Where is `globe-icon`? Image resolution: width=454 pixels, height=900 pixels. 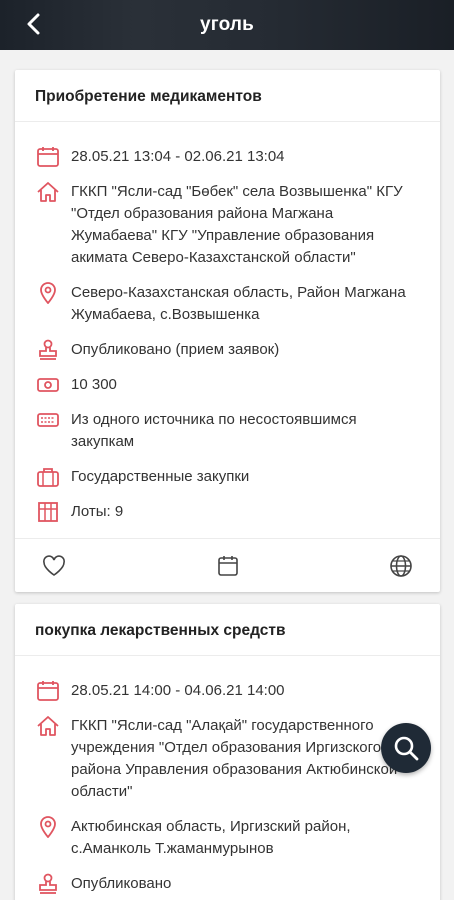 globe-icon is located at coordinates (401, 565).